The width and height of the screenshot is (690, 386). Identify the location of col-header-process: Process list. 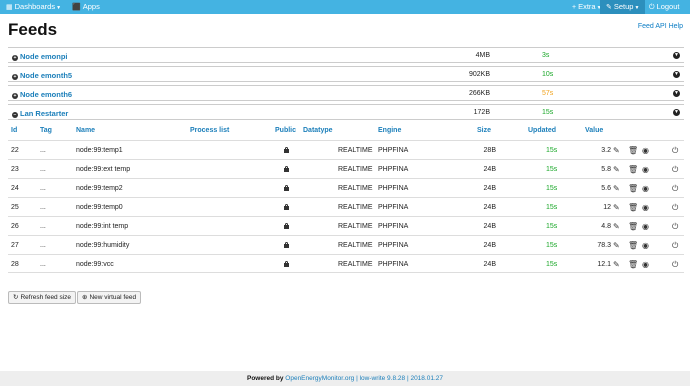
(209, 130).